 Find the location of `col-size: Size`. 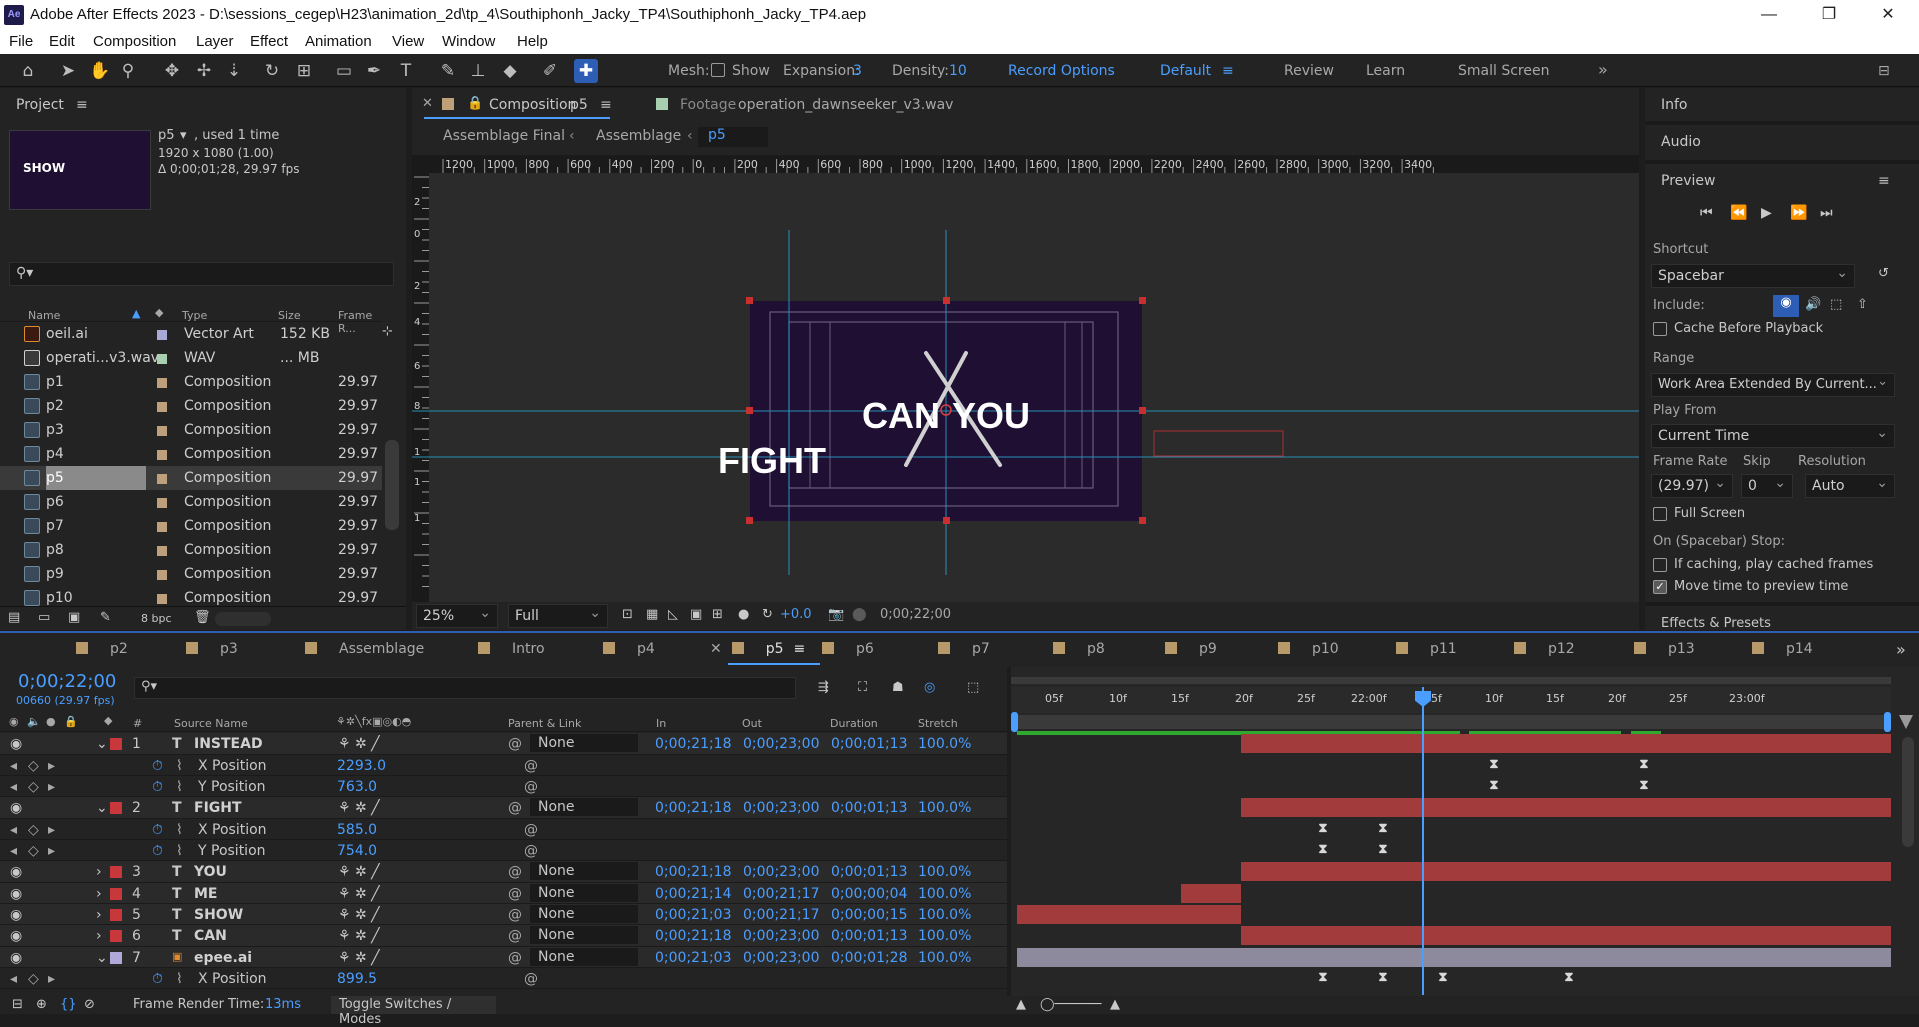

col-size: Size is located at coordinates (289, 315).